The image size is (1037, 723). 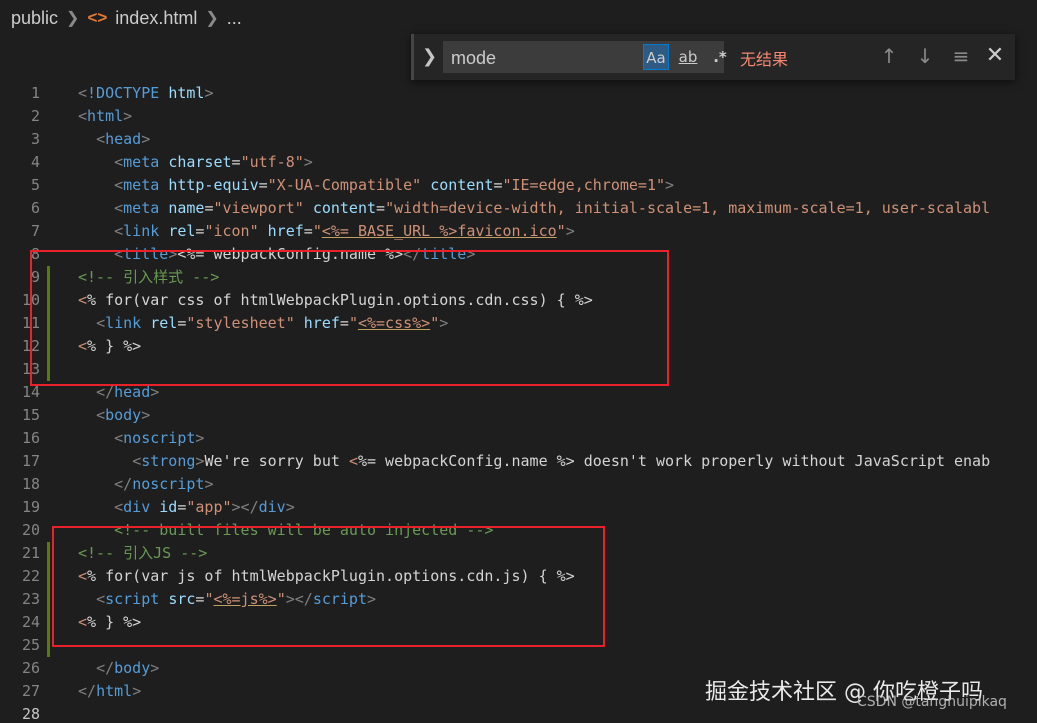 I want to click on line-number: 19, so click(x=30, y=507).